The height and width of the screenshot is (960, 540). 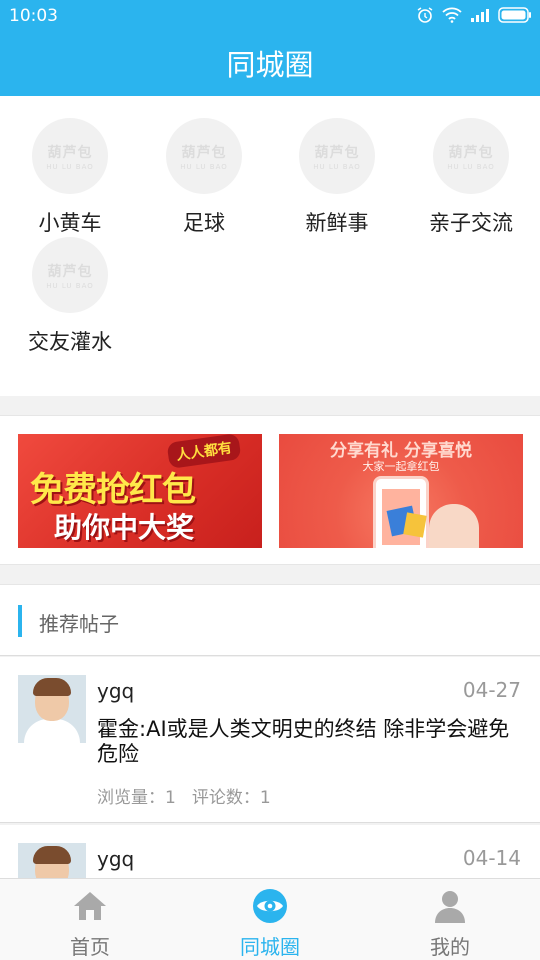 What do you see at coordinates (337, 223) in the screenshot?
I see `category-label: 新鲜事` at bounding box center [337, 223].